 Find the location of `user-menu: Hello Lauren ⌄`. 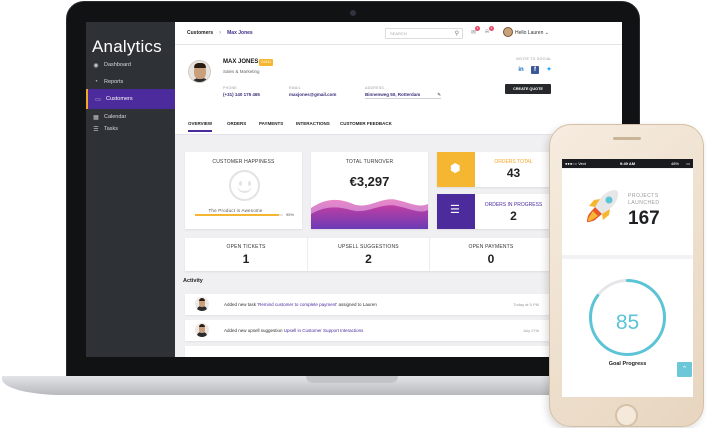

user-menu: Hello Lauren ⌄ is located at coordinates (532, 33).